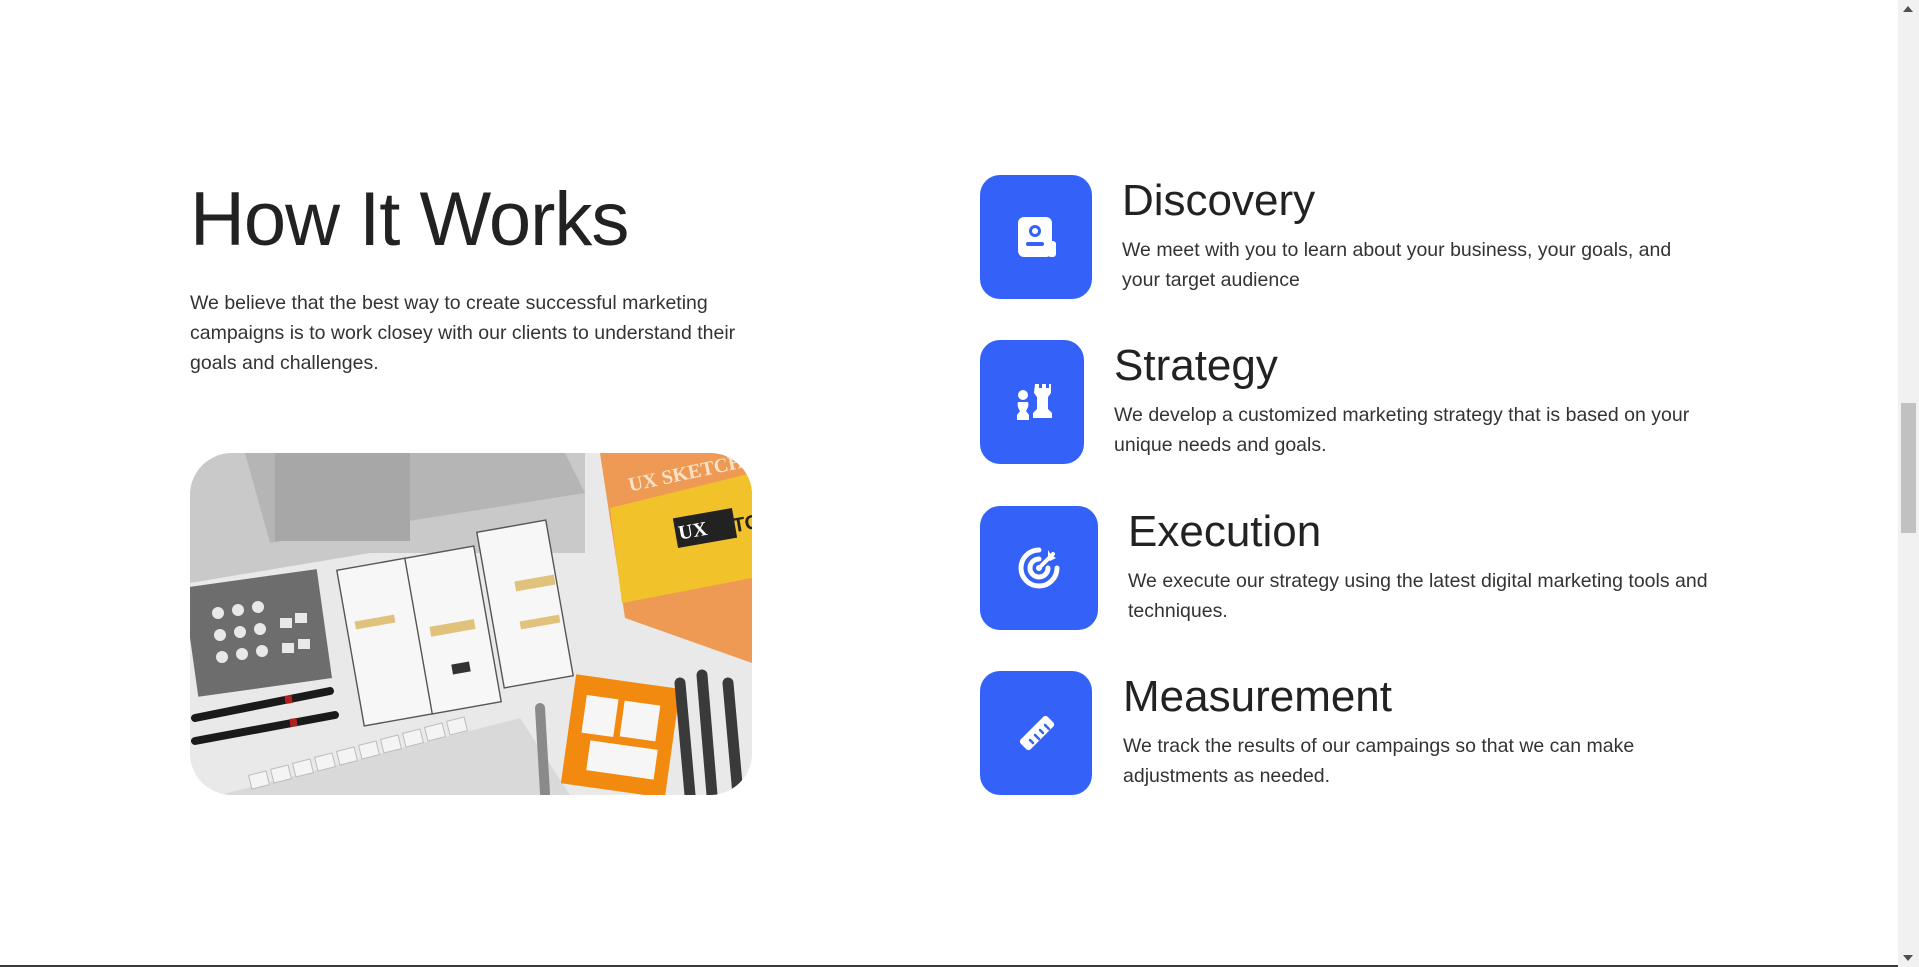 The image size is (1919, 967). What do you see at coordinates (1908, 468) in the screenshot?
I see `scrollbar-thumb` at bounding box center [1908, 468].